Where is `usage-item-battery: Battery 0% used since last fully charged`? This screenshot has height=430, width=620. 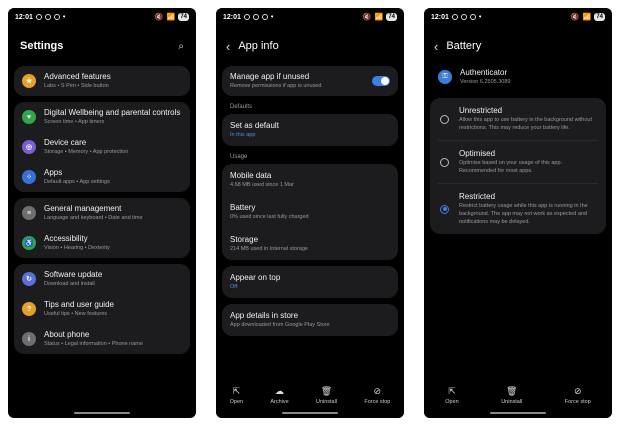 usage-item-battery: Battery 0% used since last fully charged is located at coordinates (310, 212).